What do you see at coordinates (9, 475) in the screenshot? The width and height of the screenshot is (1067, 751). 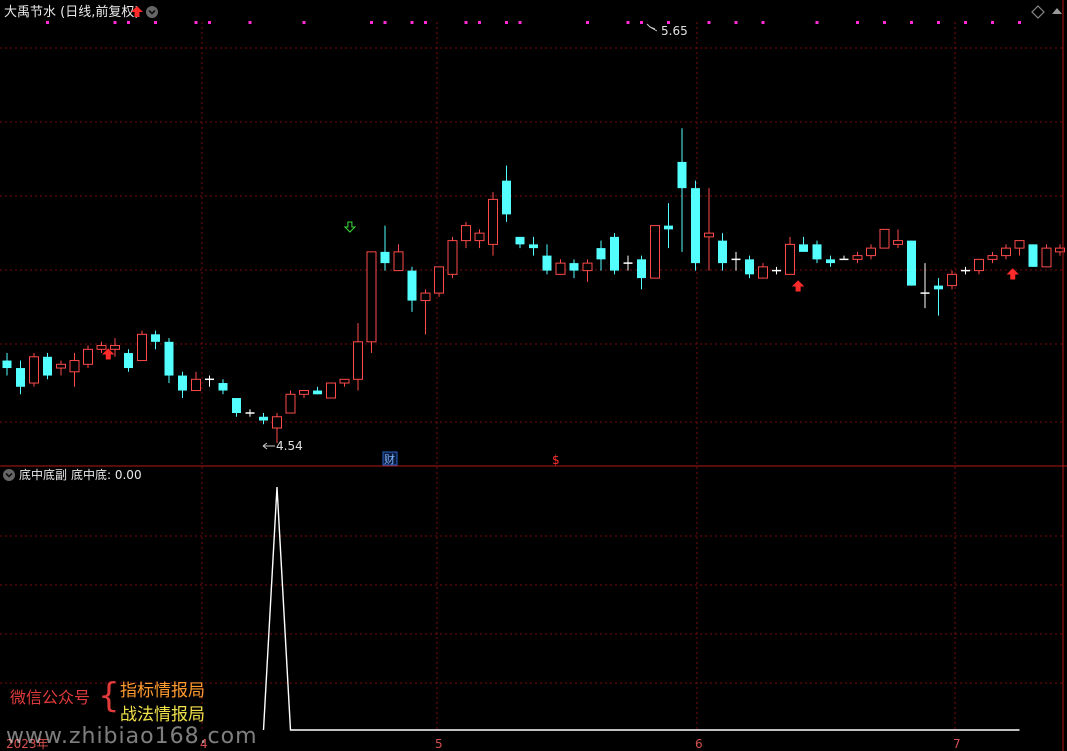 I see `sub-chevron-down-icon` at bounding box center [9, 475].